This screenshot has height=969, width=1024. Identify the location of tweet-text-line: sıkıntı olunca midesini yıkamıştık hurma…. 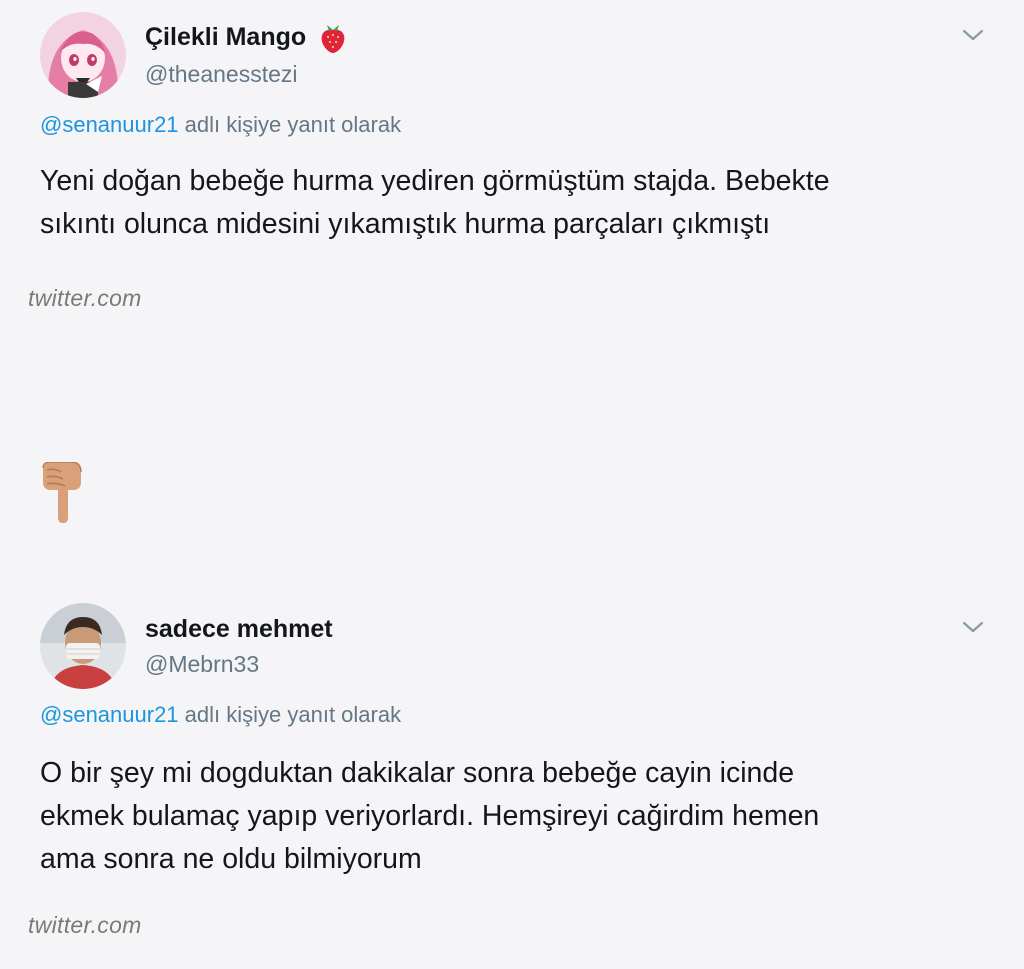
(405, 224).